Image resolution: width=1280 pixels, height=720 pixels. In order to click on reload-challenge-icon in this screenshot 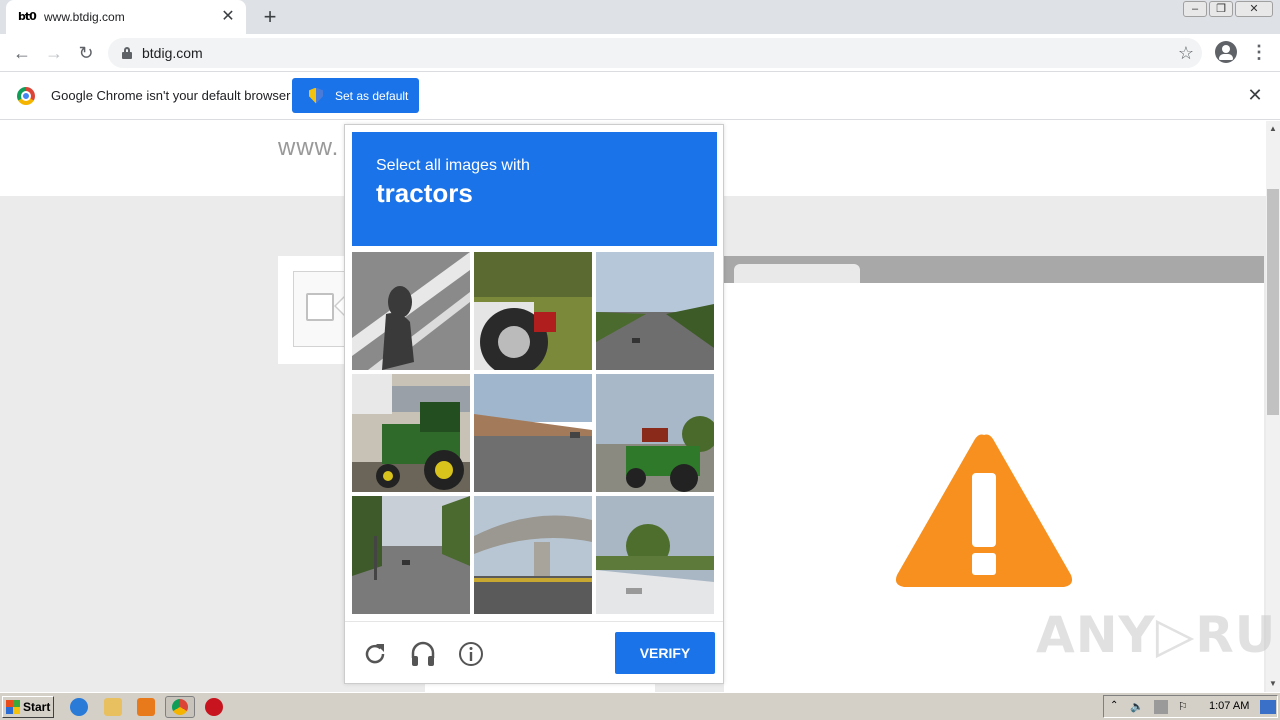, I will do `click(375, 654)`.